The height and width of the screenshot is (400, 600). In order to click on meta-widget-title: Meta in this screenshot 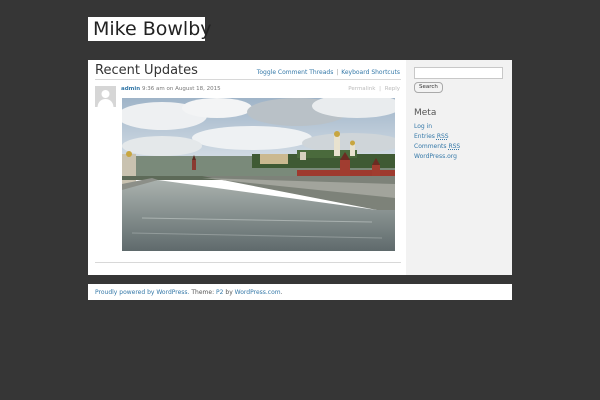, I will do `click(425, 113)`.